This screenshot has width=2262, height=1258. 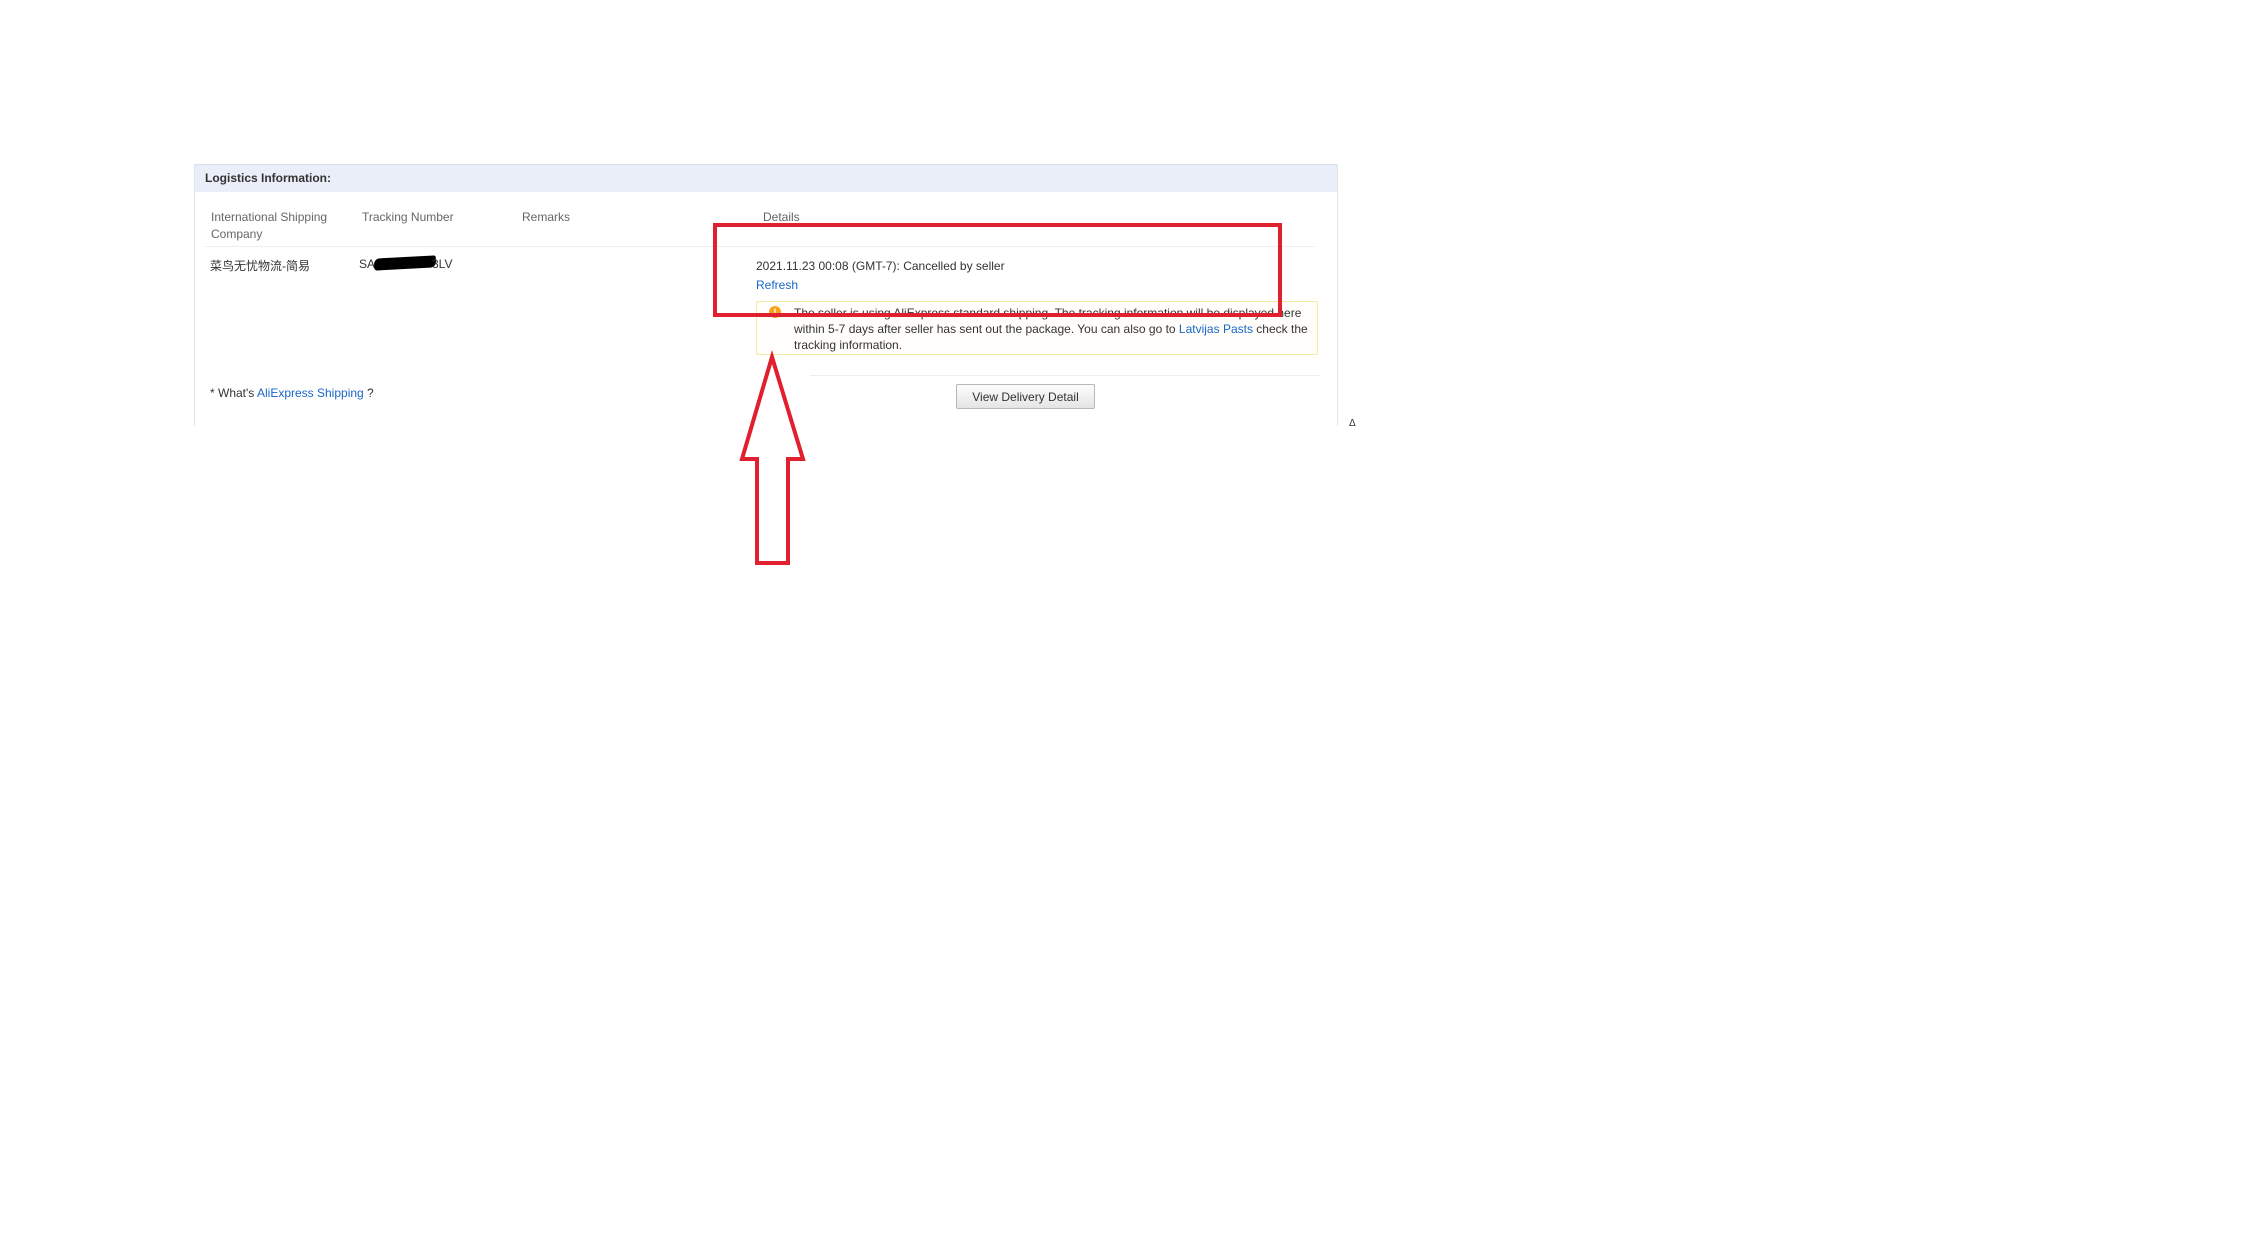 I want to click on column-header-tracking: Tracking Number, so click(x=408, y=217).